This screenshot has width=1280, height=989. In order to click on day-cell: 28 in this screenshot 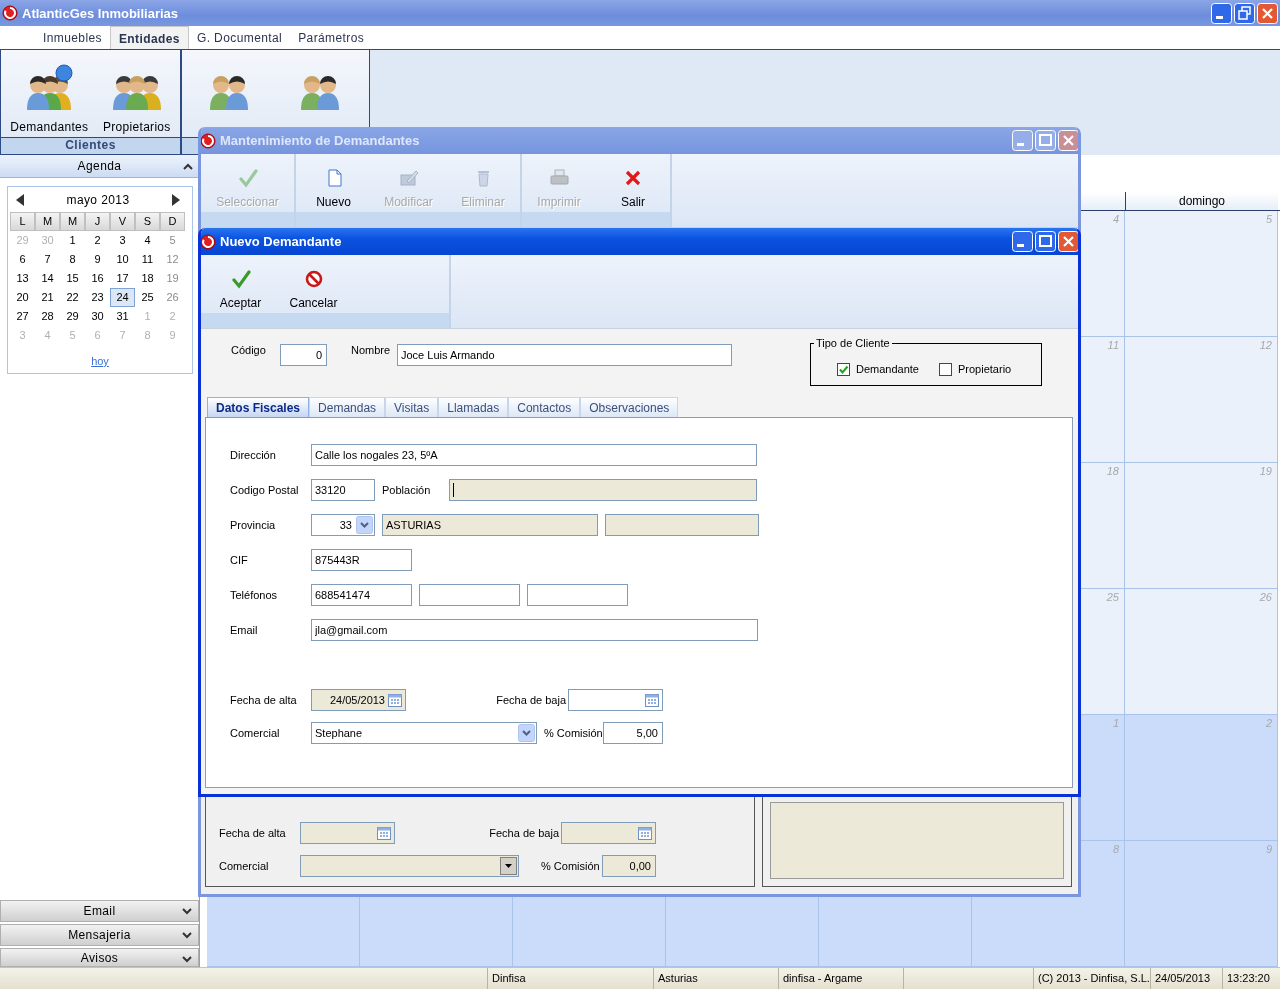, I will do `click(47, 316)`.